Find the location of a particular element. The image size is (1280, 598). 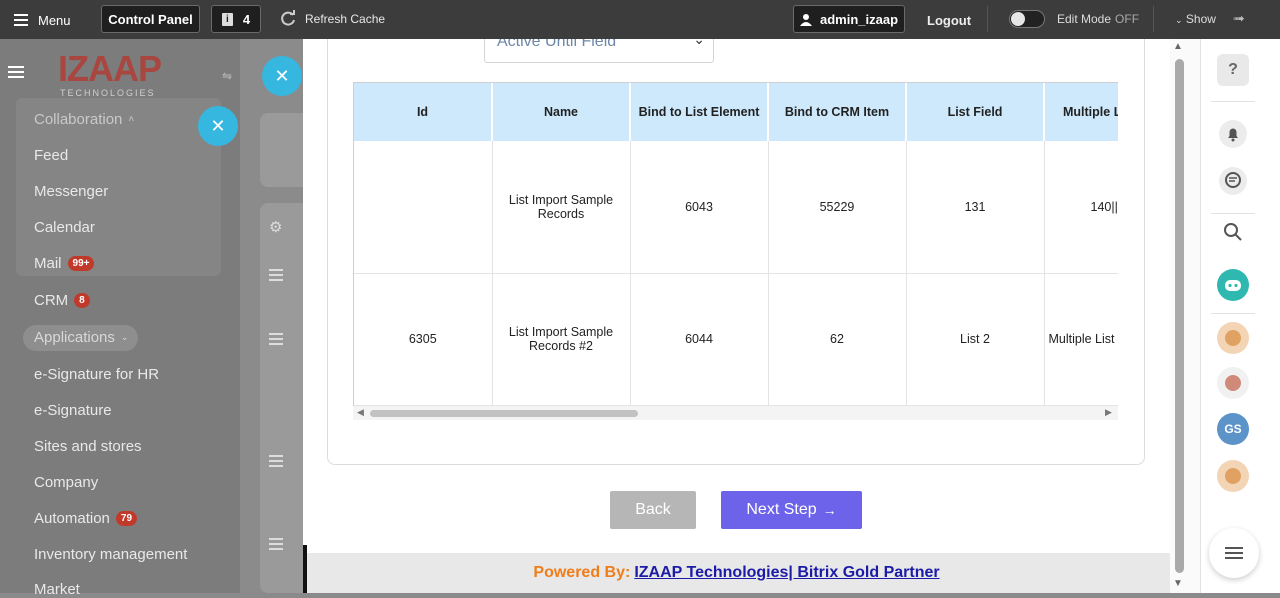

list-icon is located at coordinates (1234, 553).